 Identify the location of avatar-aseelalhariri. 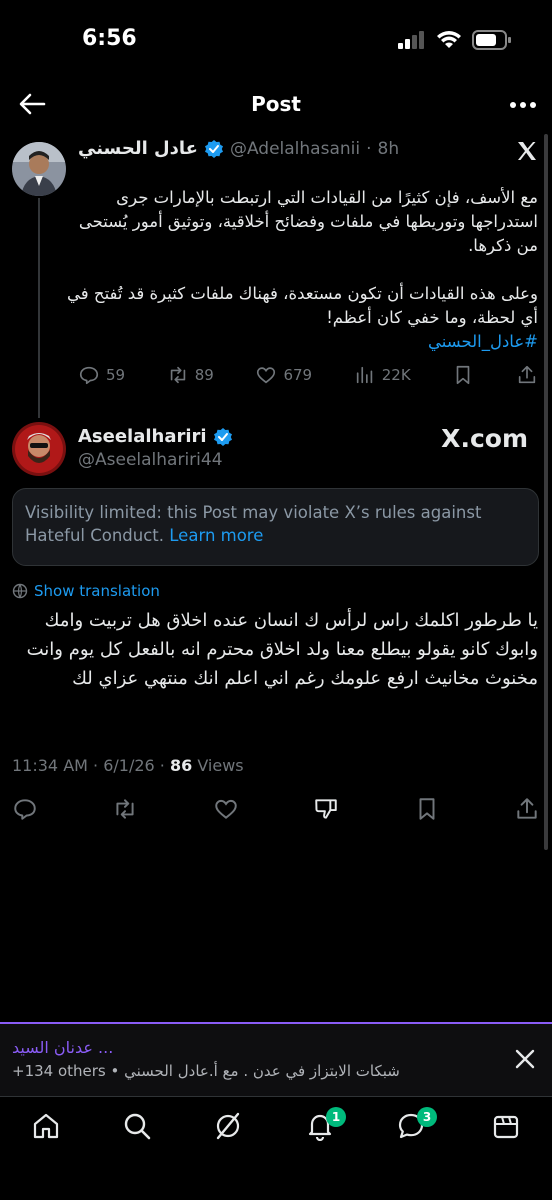
(39, 449).